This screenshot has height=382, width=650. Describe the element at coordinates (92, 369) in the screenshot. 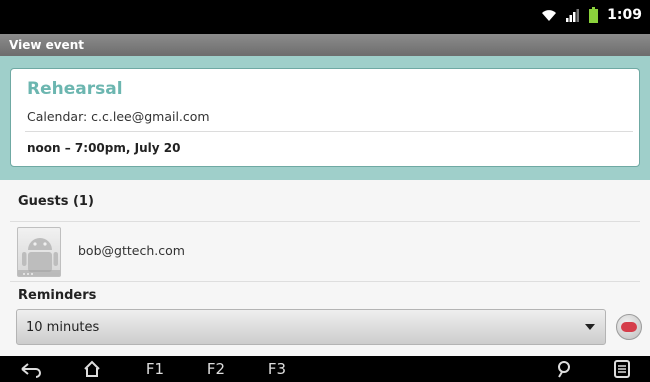

I see `home-icon` at that location.